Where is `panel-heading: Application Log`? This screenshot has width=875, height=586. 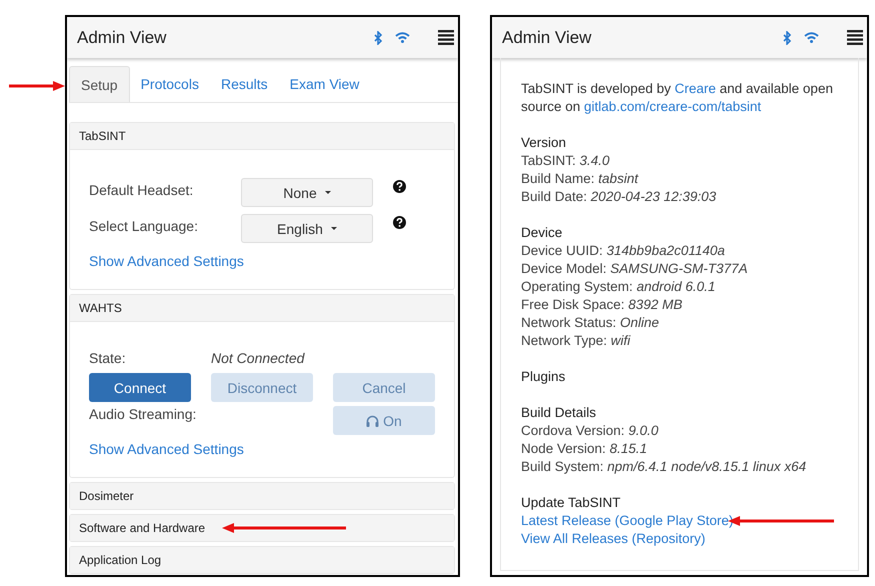 panel-heading: Application Log is located at coordinates (262, 560).